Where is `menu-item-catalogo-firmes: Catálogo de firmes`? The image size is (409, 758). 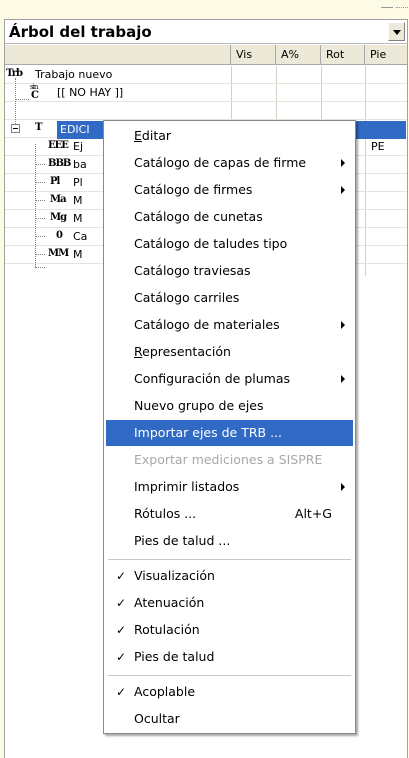 menu-item-catalogo-firmes: Catálogo de firmes is located at coordinates (229, 190).